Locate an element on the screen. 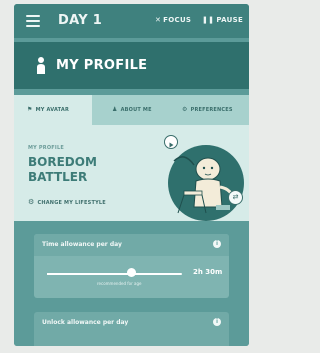 The image size is (320, 353). unlock-allowance-title: Unlock allowance per day is located at coordinates (85, 322).